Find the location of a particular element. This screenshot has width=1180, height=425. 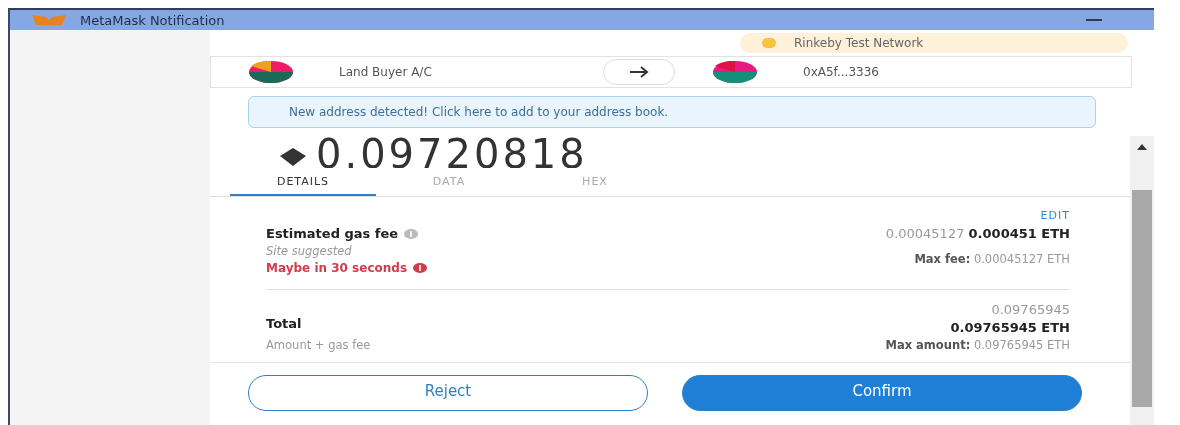

tab: DATA is located at coordinates (449, 185).